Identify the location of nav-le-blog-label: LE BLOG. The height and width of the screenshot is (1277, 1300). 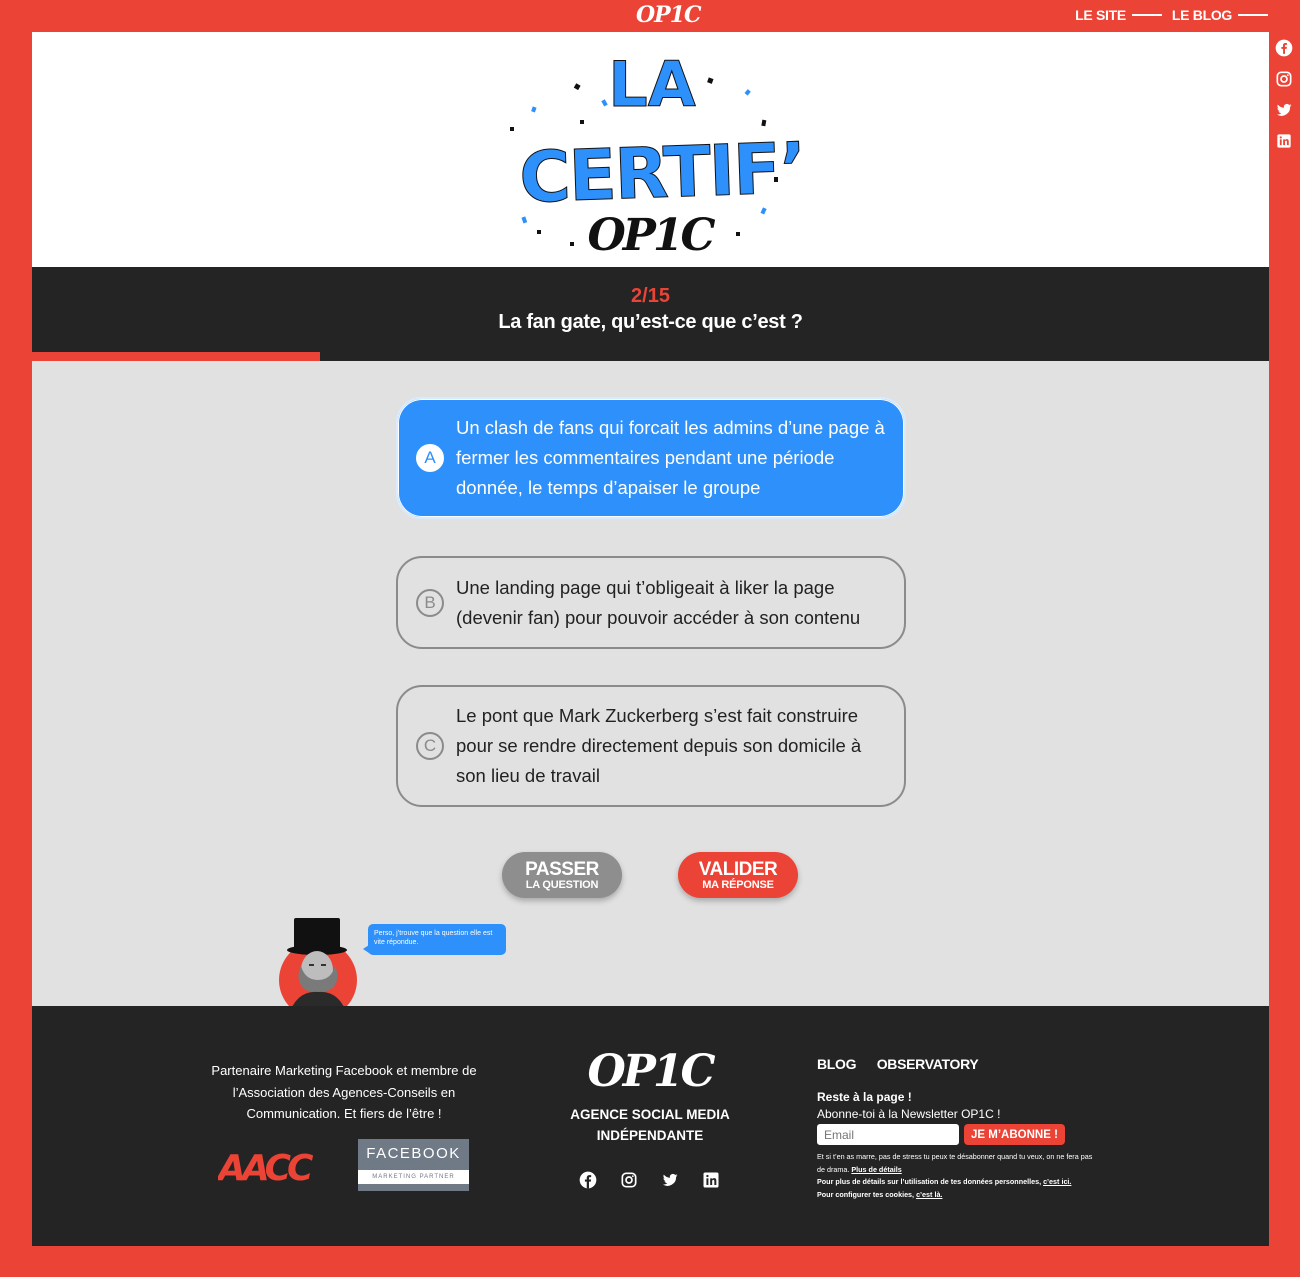
(1201, 15).